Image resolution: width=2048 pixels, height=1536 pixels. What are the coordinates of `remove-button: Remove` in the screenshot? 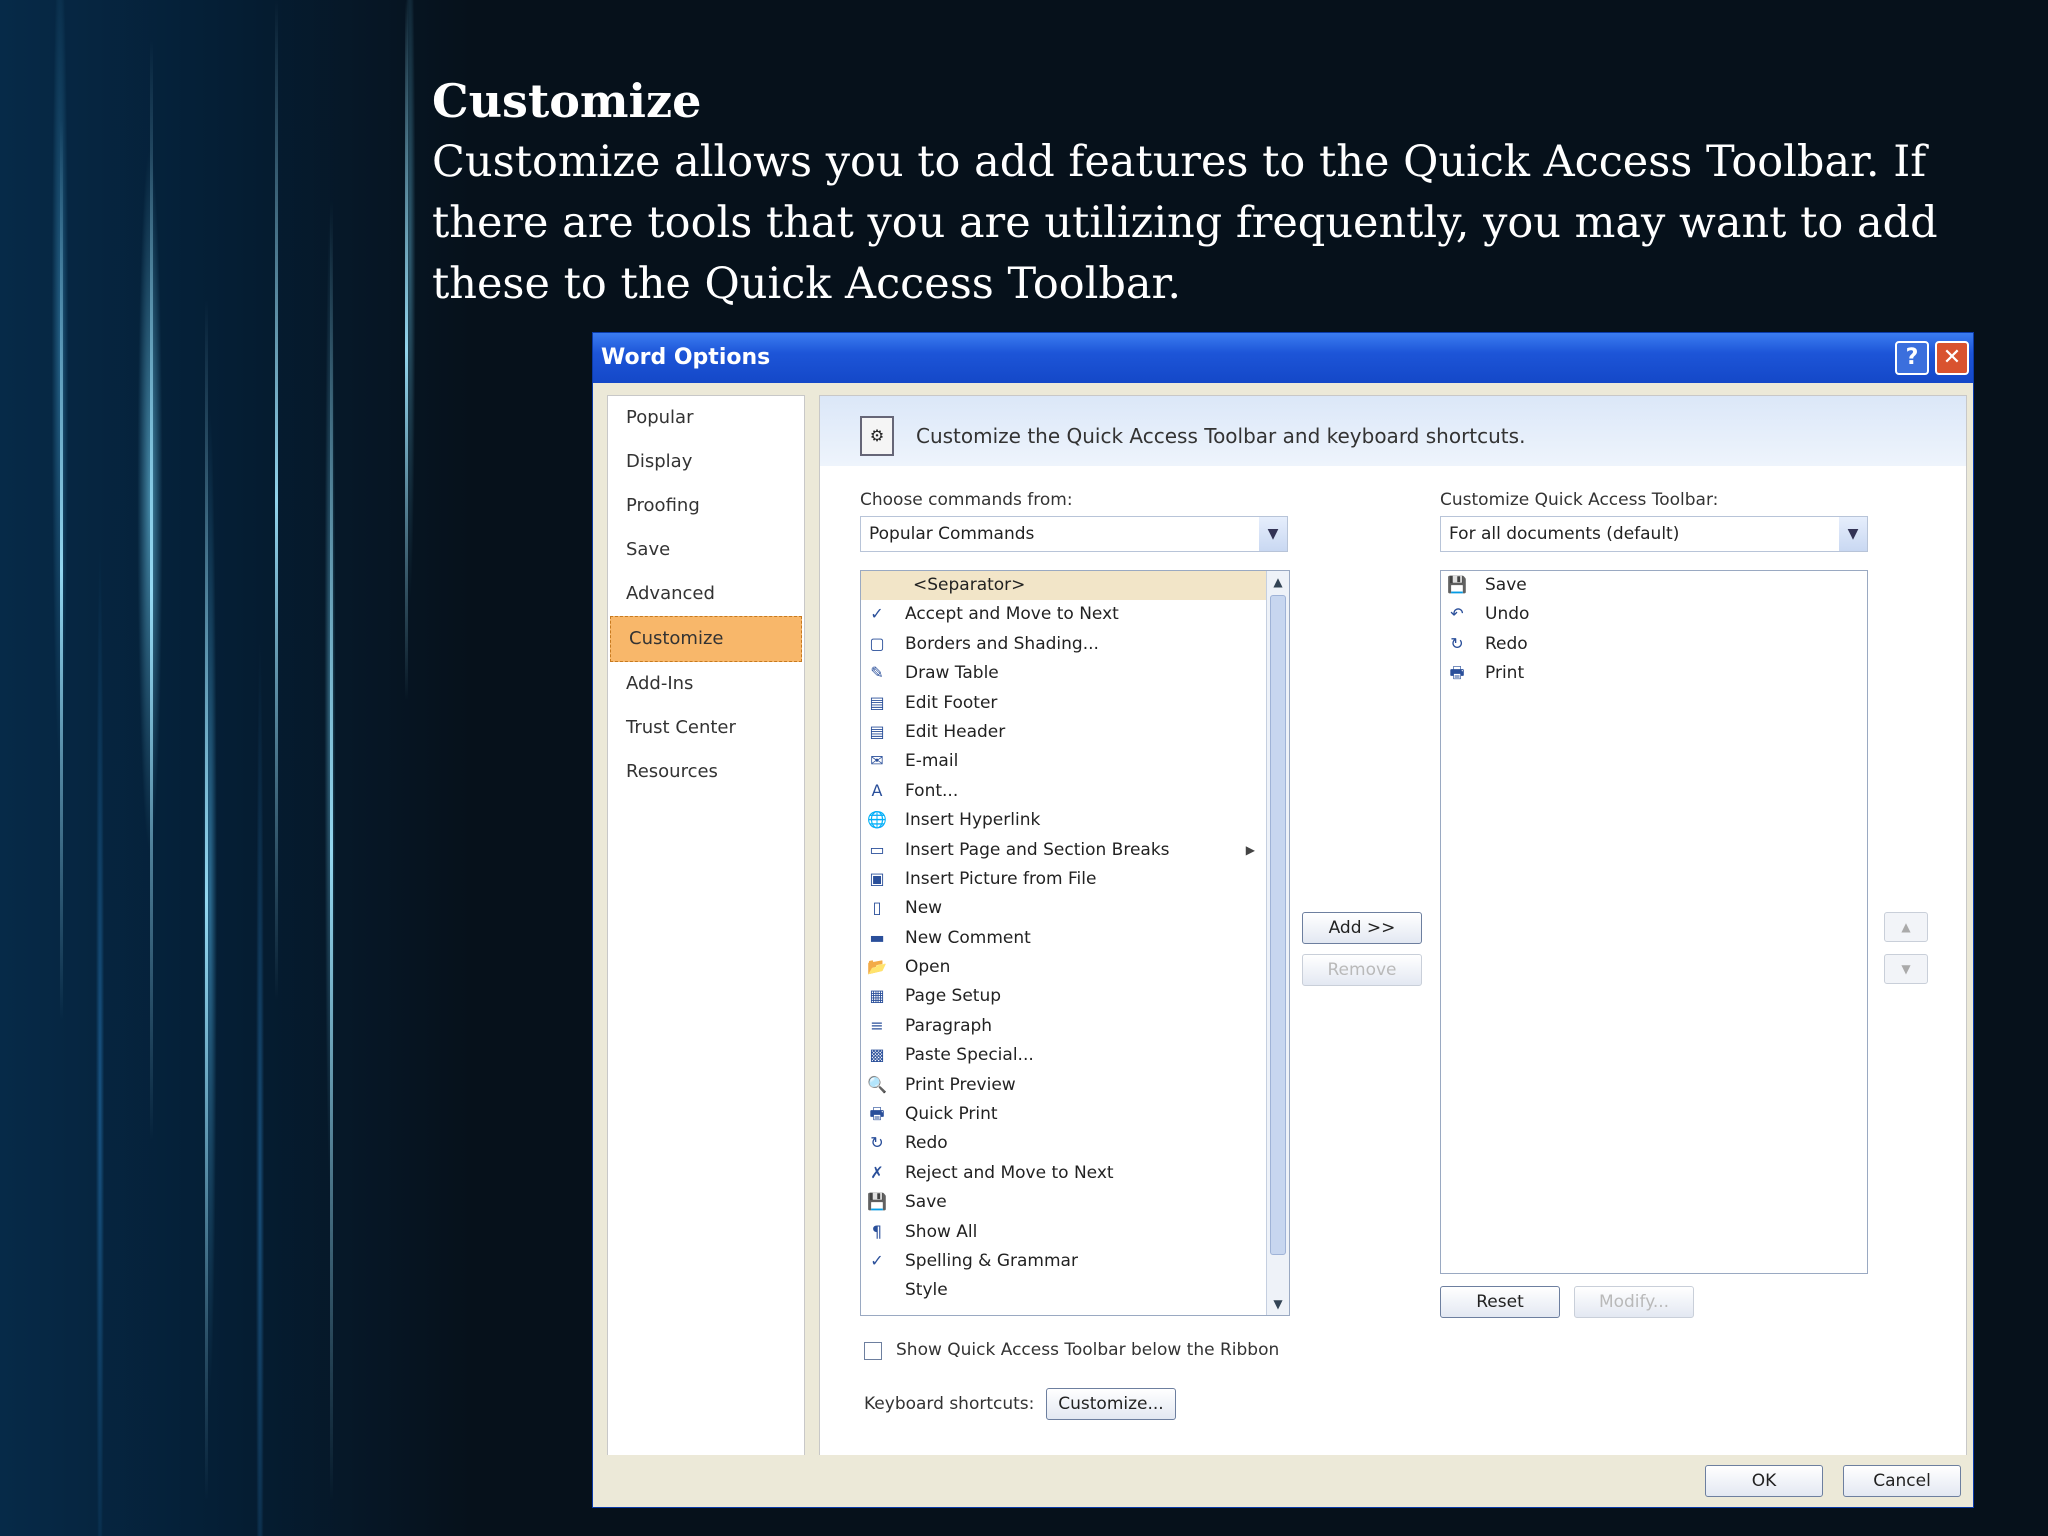 It's located at (1362, 970).